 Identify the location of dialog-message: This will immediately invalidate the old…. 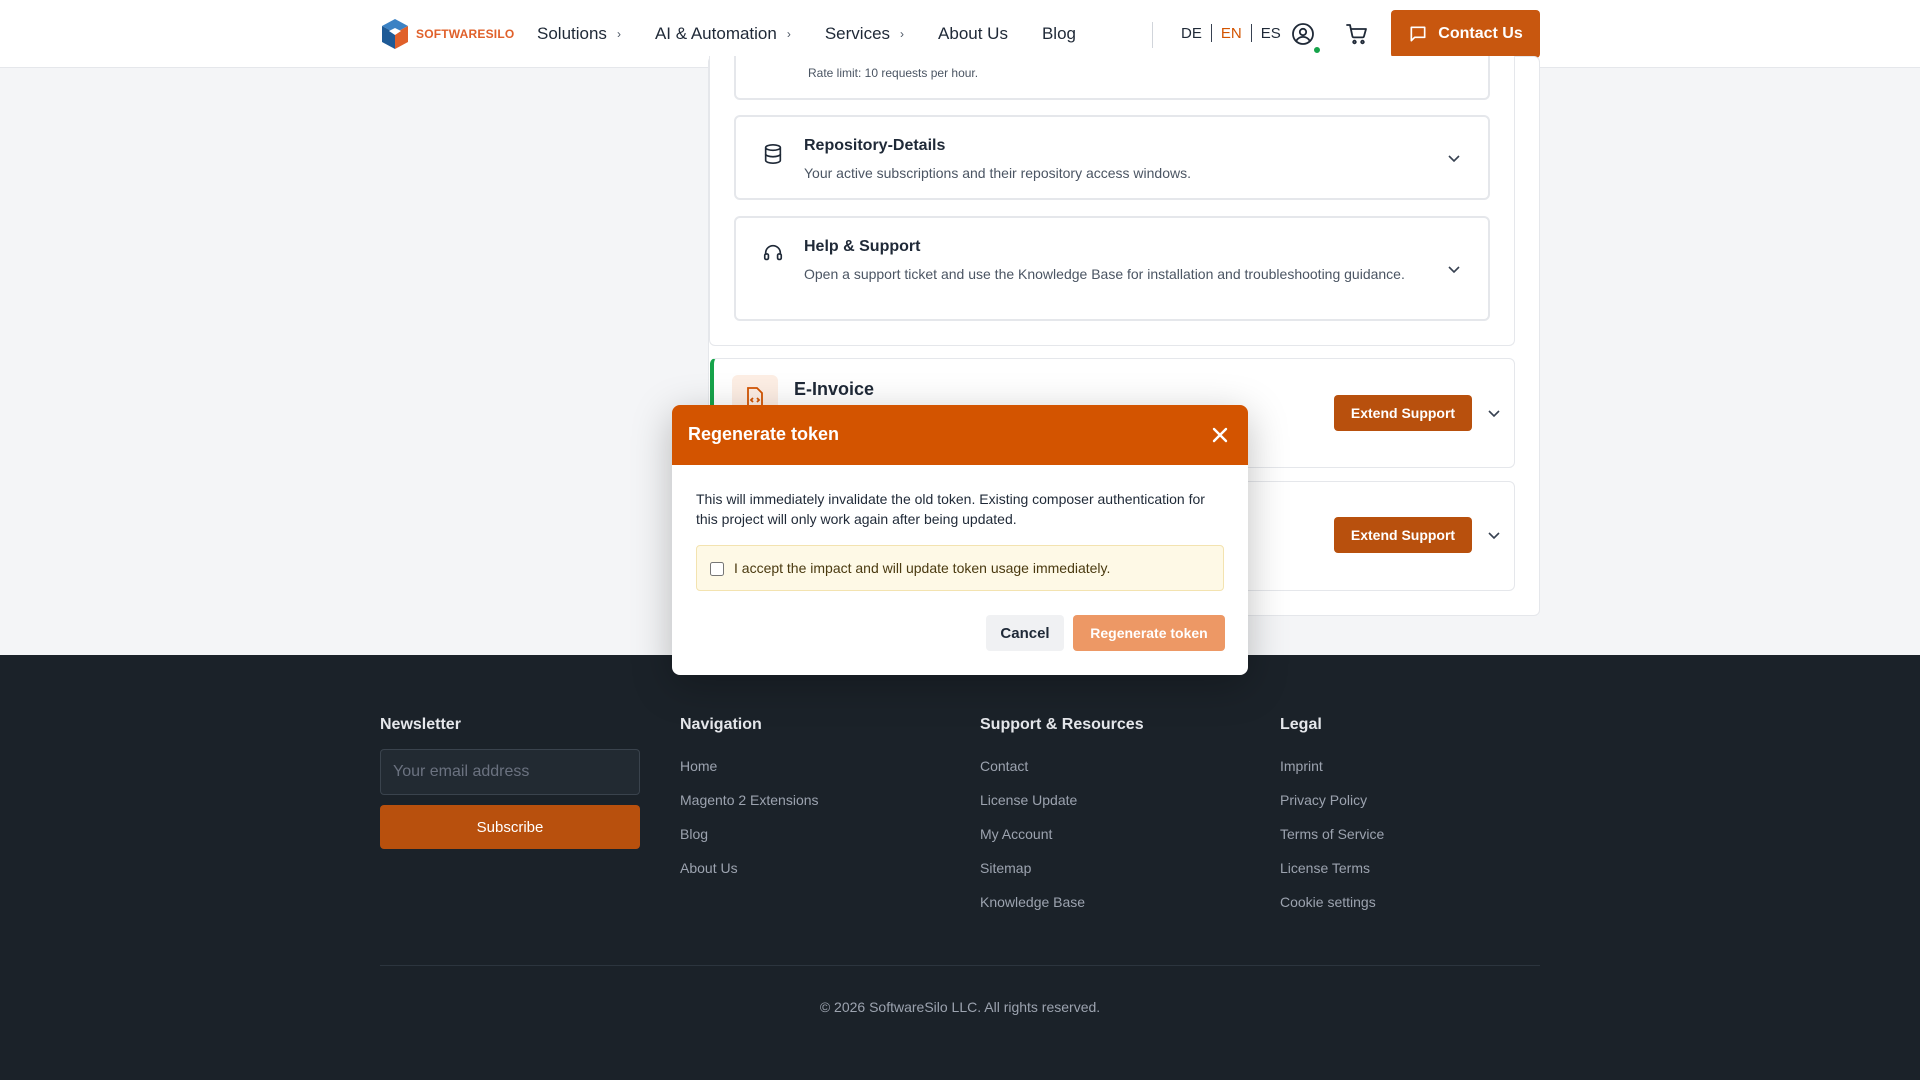
(950, 509).